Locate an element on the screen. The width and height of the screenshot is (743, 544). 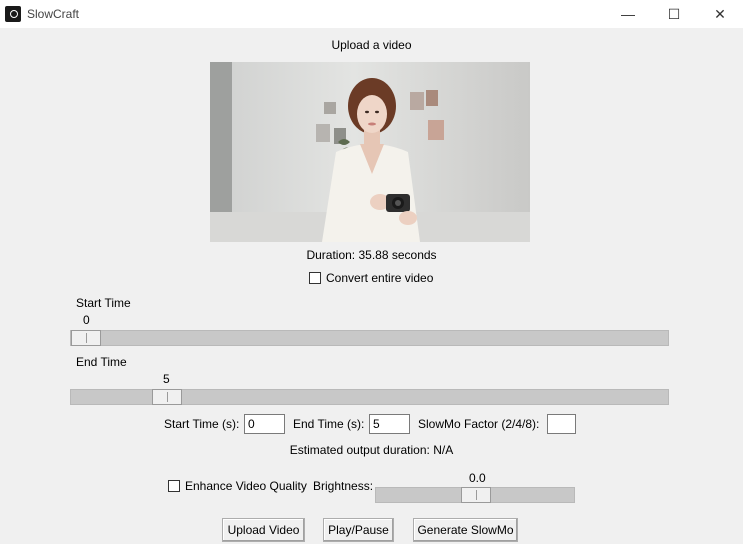
maximize-icon: ☐ is located at coordinates (674, 13).